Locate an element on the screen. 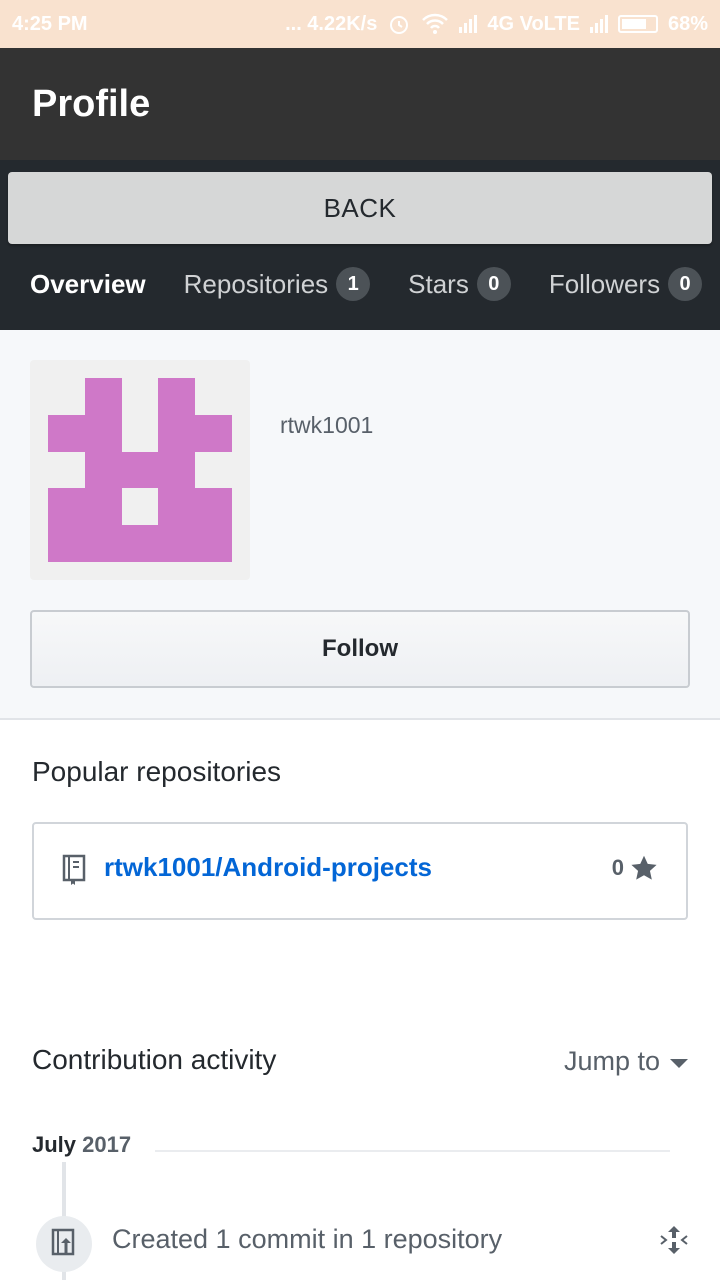 Image resolution: width=720 pixels, height=1280 pixels. tab-followers: Followers 0 is located at coordinates (625, 284).